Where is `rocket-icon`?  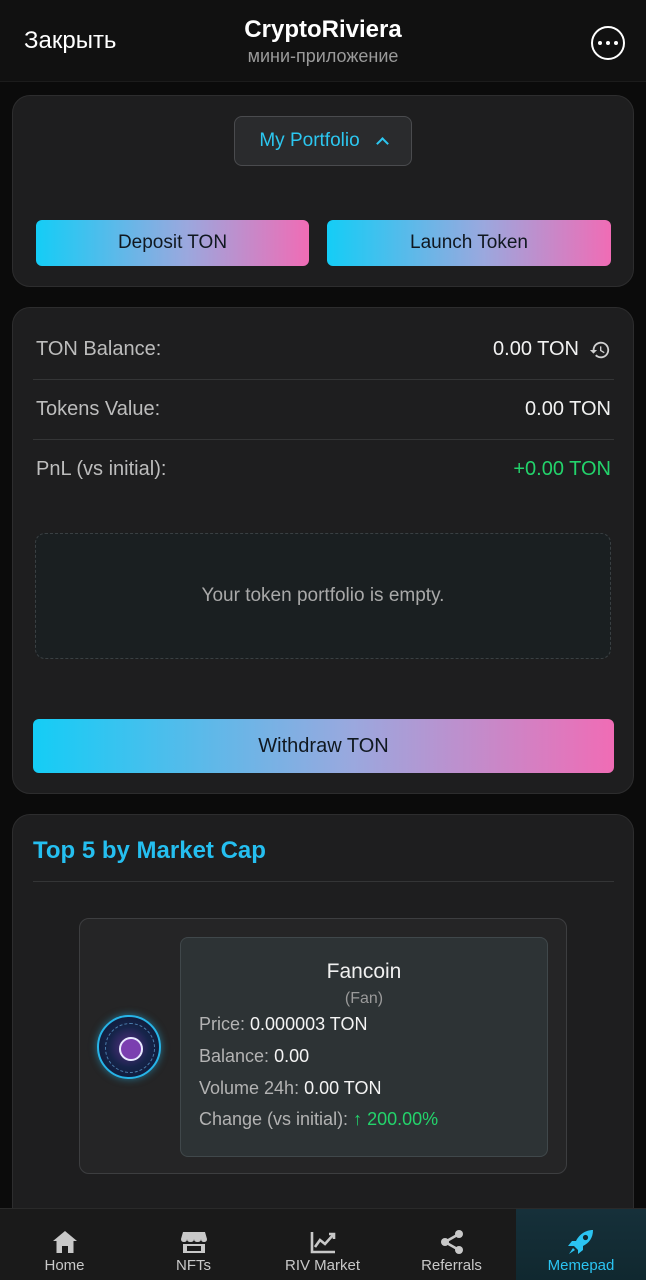
rocket-icon is located at coordinates (580, 1242).